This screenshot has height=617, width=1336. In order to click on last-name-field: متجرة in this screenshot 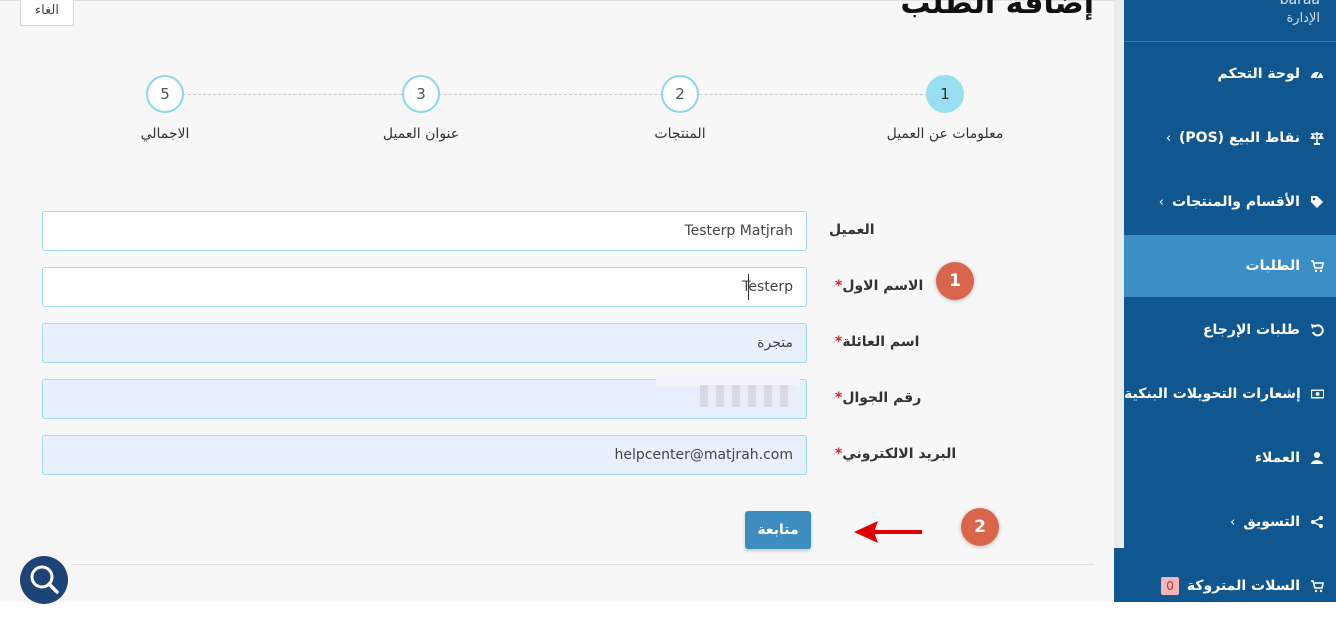, I will do `click(424, 343)`.